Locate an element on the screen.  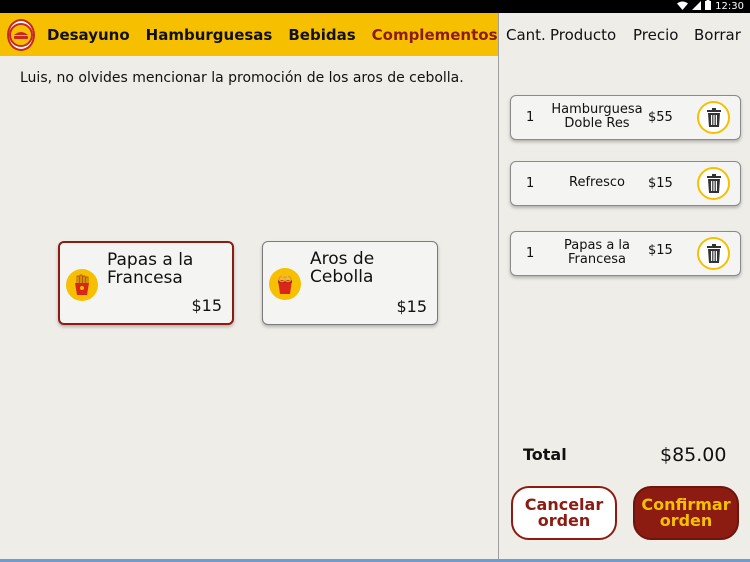
cancel-order-label: Cancelar orden is located at coordinates (564, 512).